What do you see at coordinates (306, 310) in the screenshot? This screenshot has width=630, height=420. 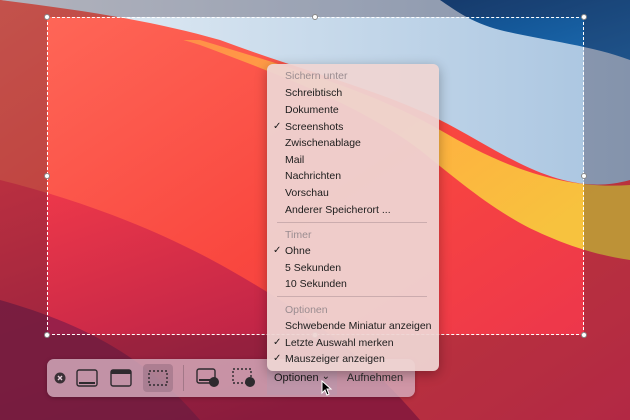 I see `menu-heading-options: Optionen` at bounding box center [306, 310].